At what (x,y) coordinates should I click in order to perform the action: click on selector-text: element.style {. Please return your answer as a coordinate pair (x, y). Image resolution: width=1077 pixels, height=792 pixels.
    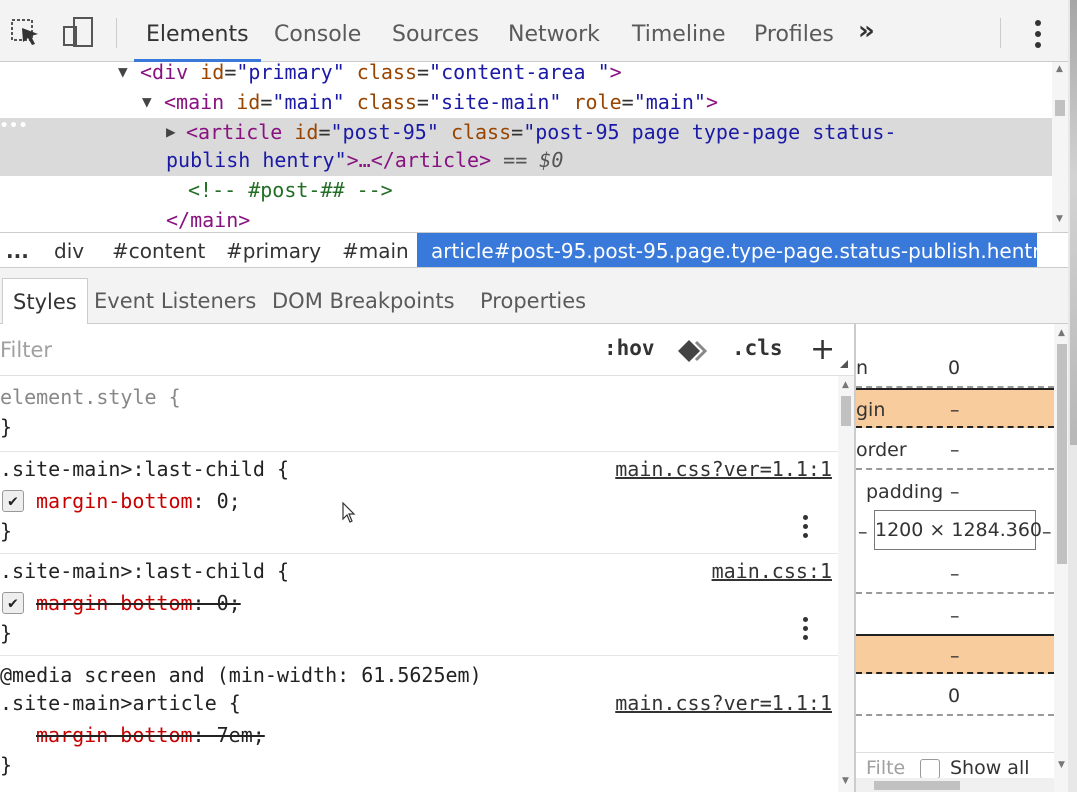
    Looking at the image, I should click on (90, 397).